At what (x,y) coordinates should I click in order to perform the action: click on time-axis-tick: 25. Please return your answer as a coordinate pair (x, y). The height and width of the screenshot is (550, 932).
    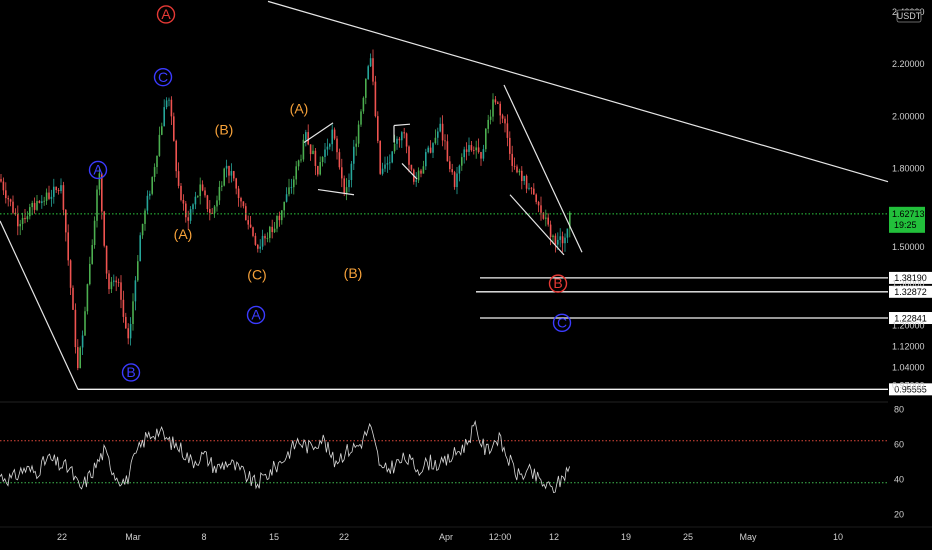
    Looking at the image, I should click on (688, 537).